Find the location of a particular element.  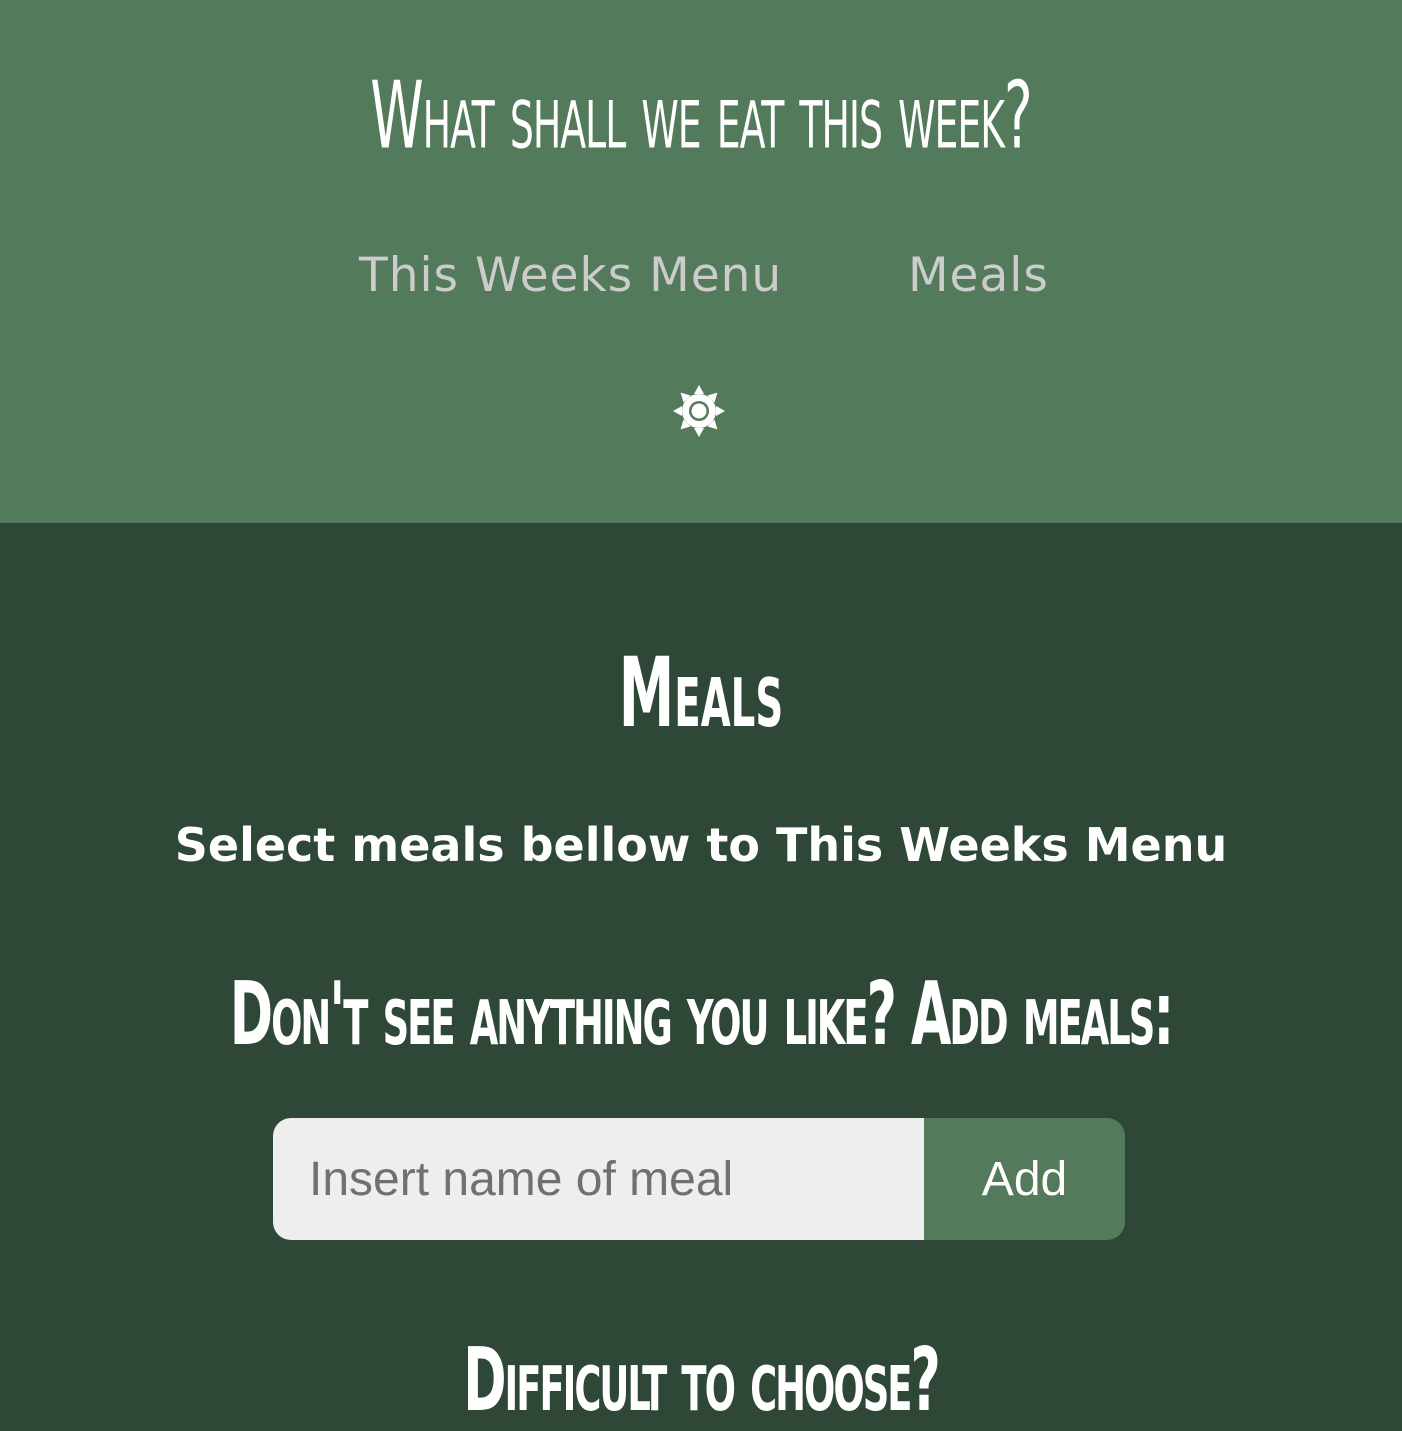

sun-icon is located at coordinates (699, 411).